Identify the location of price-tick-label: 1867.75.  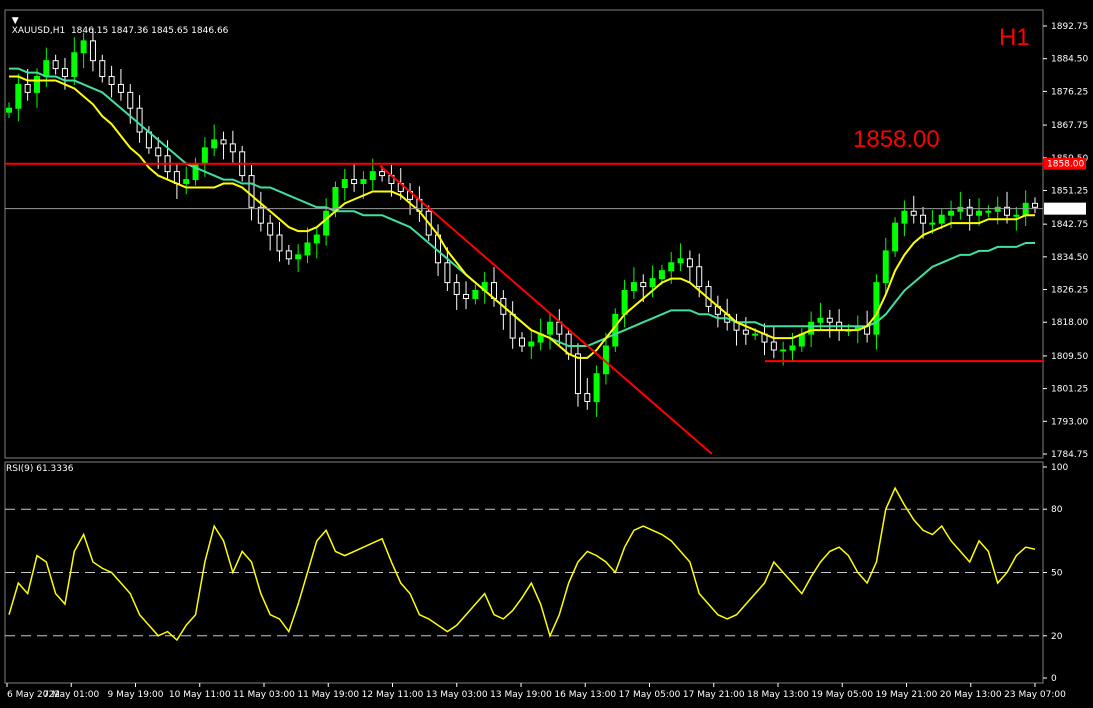
(1069, 126).